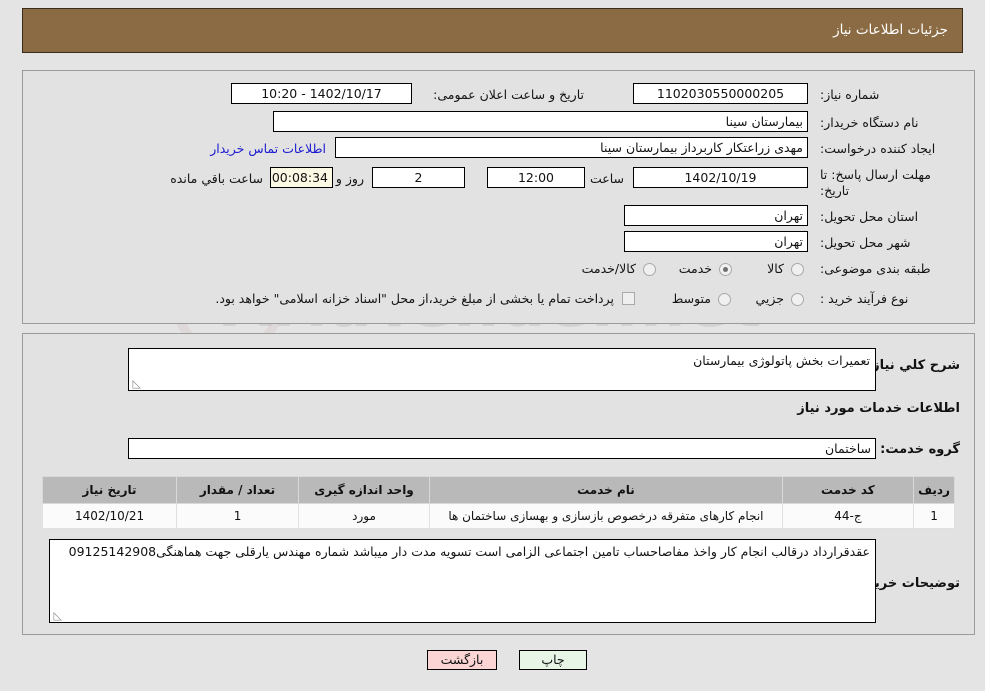 The width and height of the screenshot is (985, 691). Describe the element at coordinates (571, 147) in the screenshot. I see `request-creator-value: مهدی زراعتکار کاربرداز بیمارستان سینا` at that location.